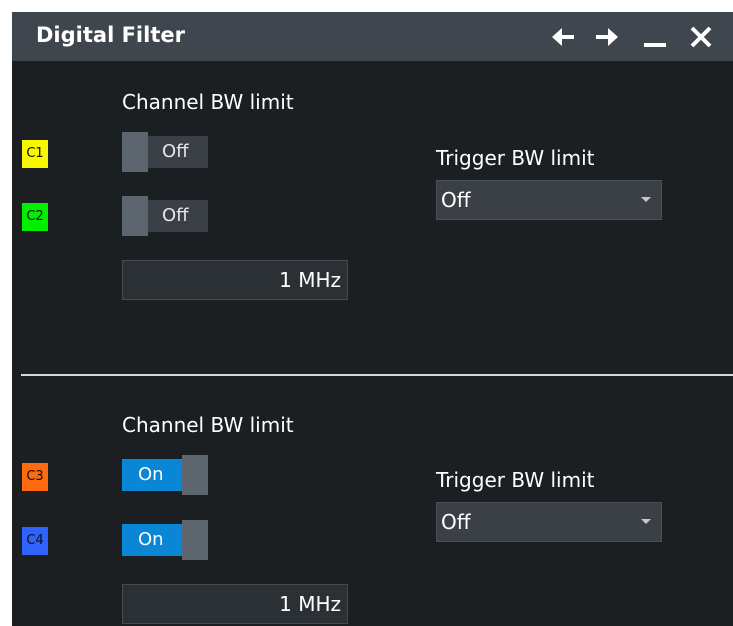  Describe the element at coordinates (655, 37) in the screenshot. I see `minimize-icon` at that location.